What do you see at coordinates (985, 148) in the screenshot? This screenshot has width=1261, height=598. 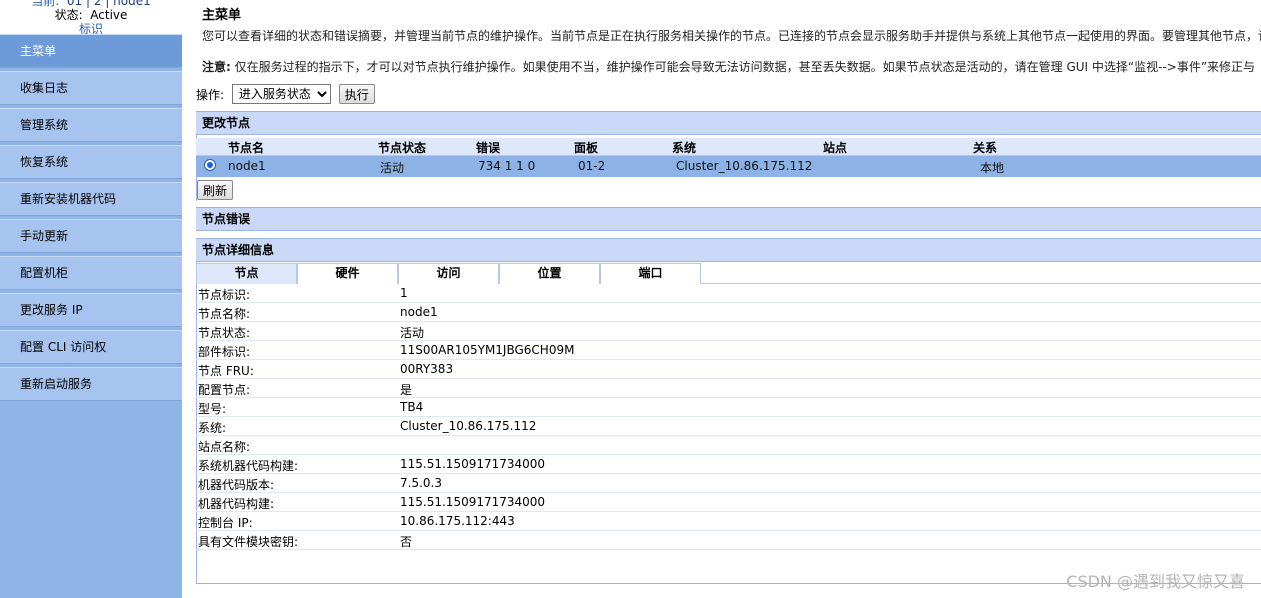 I see `col-relation: 关系` at bounding box center [985, 148].